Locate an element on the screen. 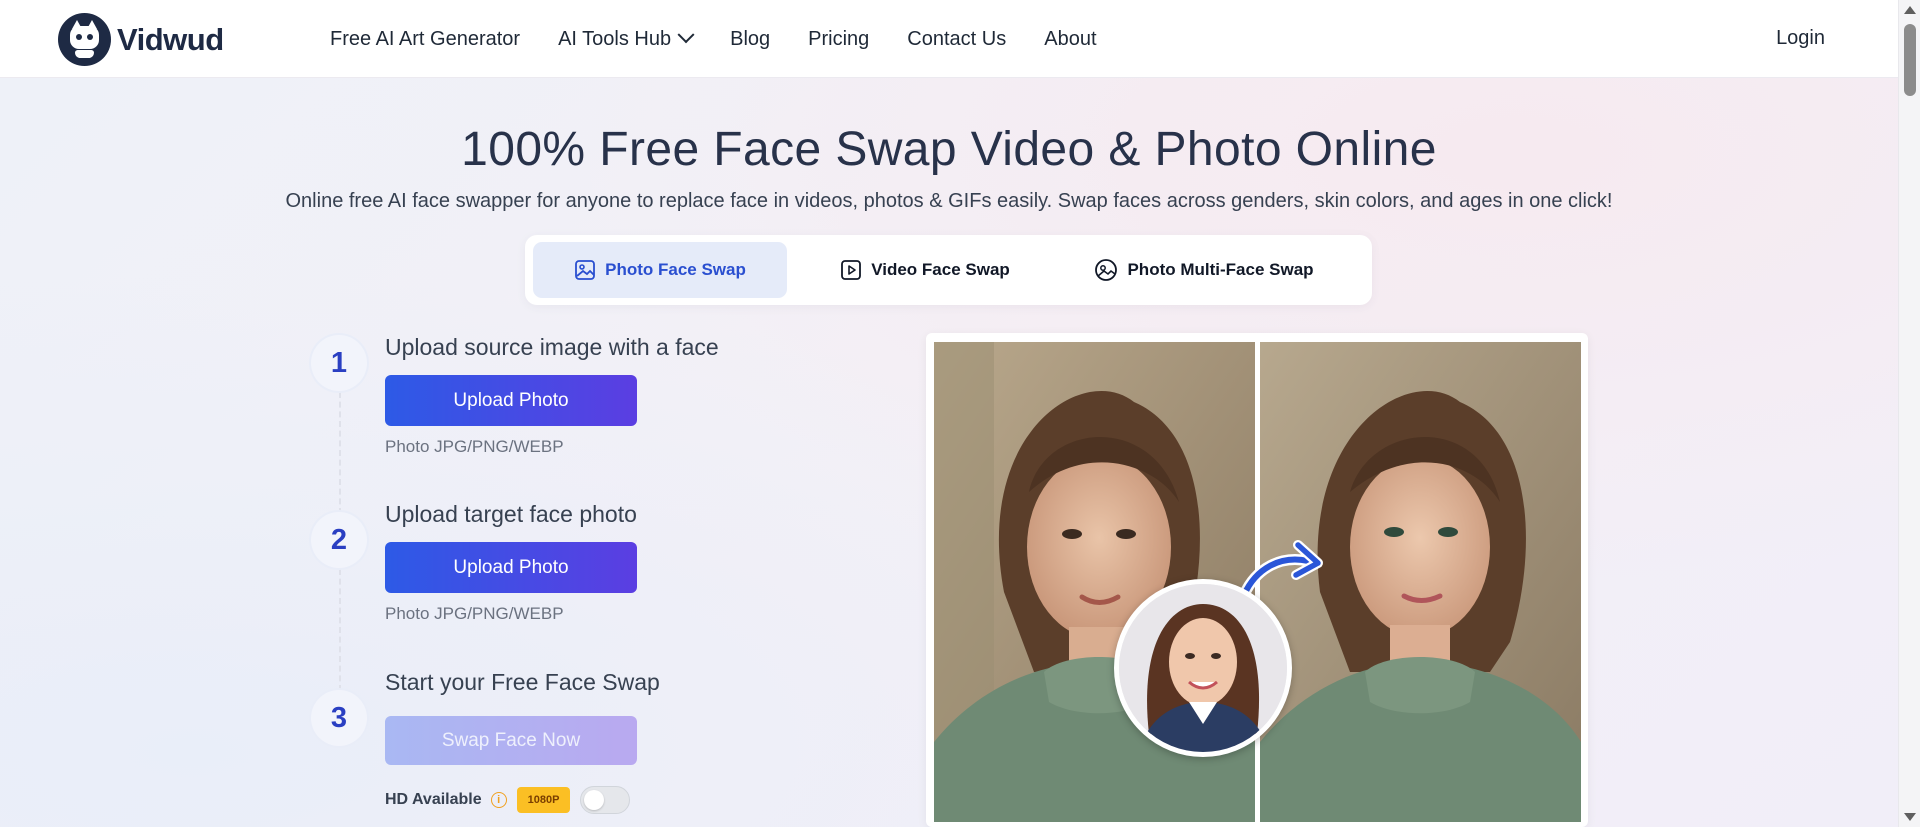  image-icon is located at coordinates (585, 270).